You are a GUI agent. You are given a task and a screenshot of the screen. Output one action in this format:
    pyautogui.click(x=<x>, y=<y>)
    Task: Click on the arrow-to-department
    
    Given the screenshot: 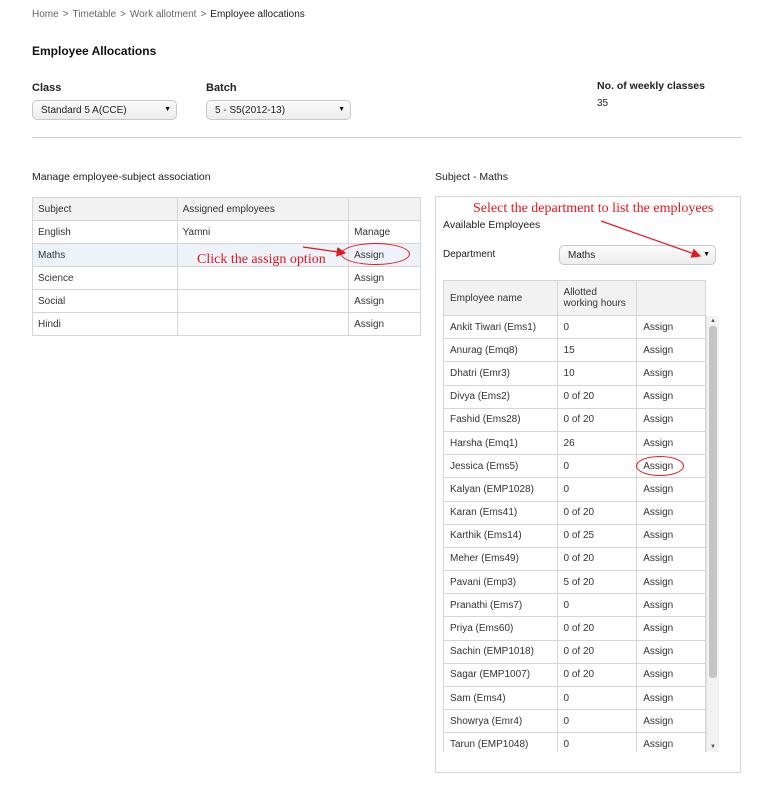 What is the action you would take?
    pyautogui.click(x=651, y=239)
    